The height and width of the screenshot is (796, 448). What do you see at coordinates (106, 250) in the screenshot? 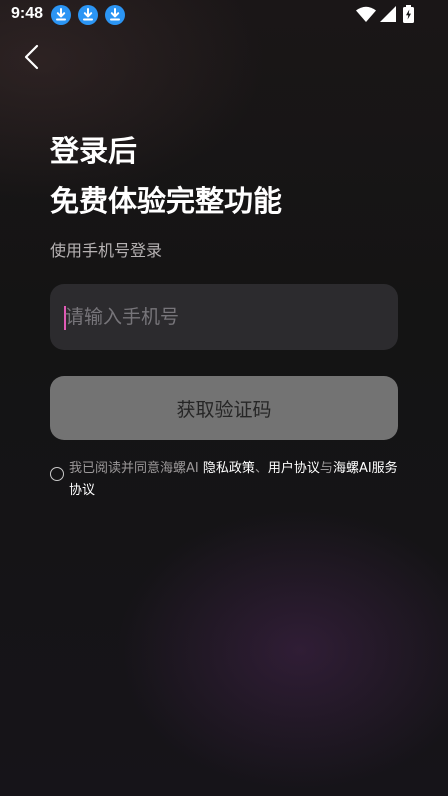
I see `login-method-subtitle: 使用手机号登录` at bounding box center [106, 250].